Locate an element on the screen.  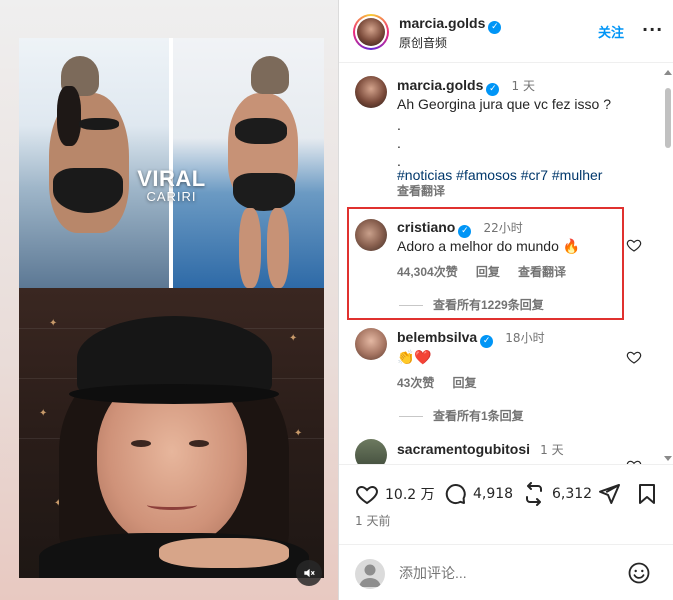
scroll-up-arrow-icon is located at coordinates (668, 72).